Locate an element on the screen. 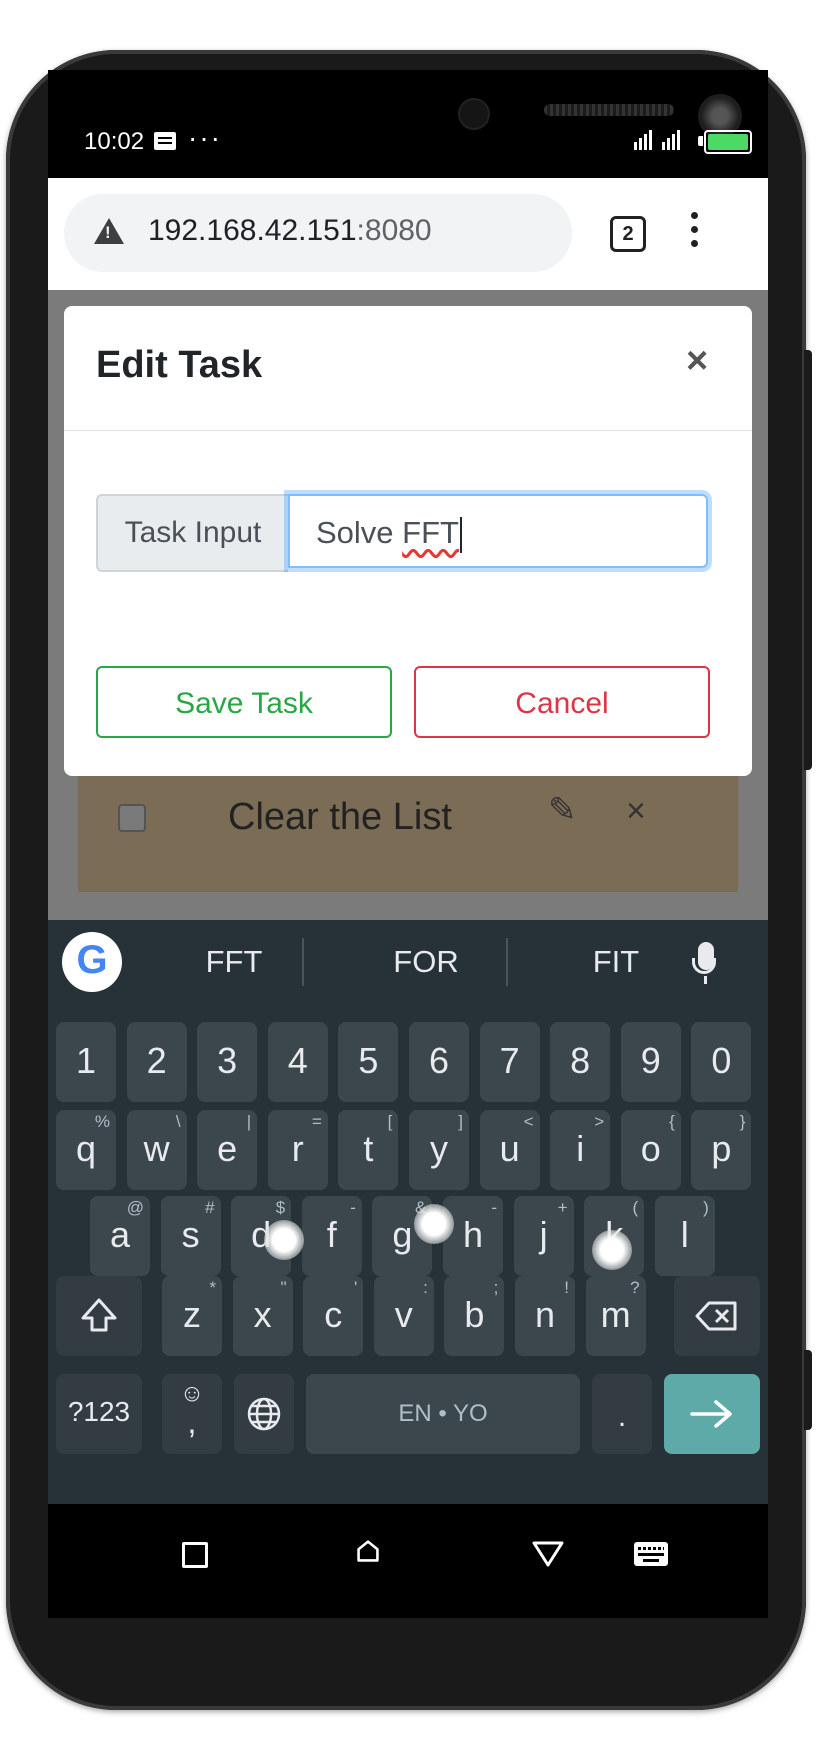 The width and height of the screenshot is (820, 1760). enter-key is located at coordinates (712, 1414).